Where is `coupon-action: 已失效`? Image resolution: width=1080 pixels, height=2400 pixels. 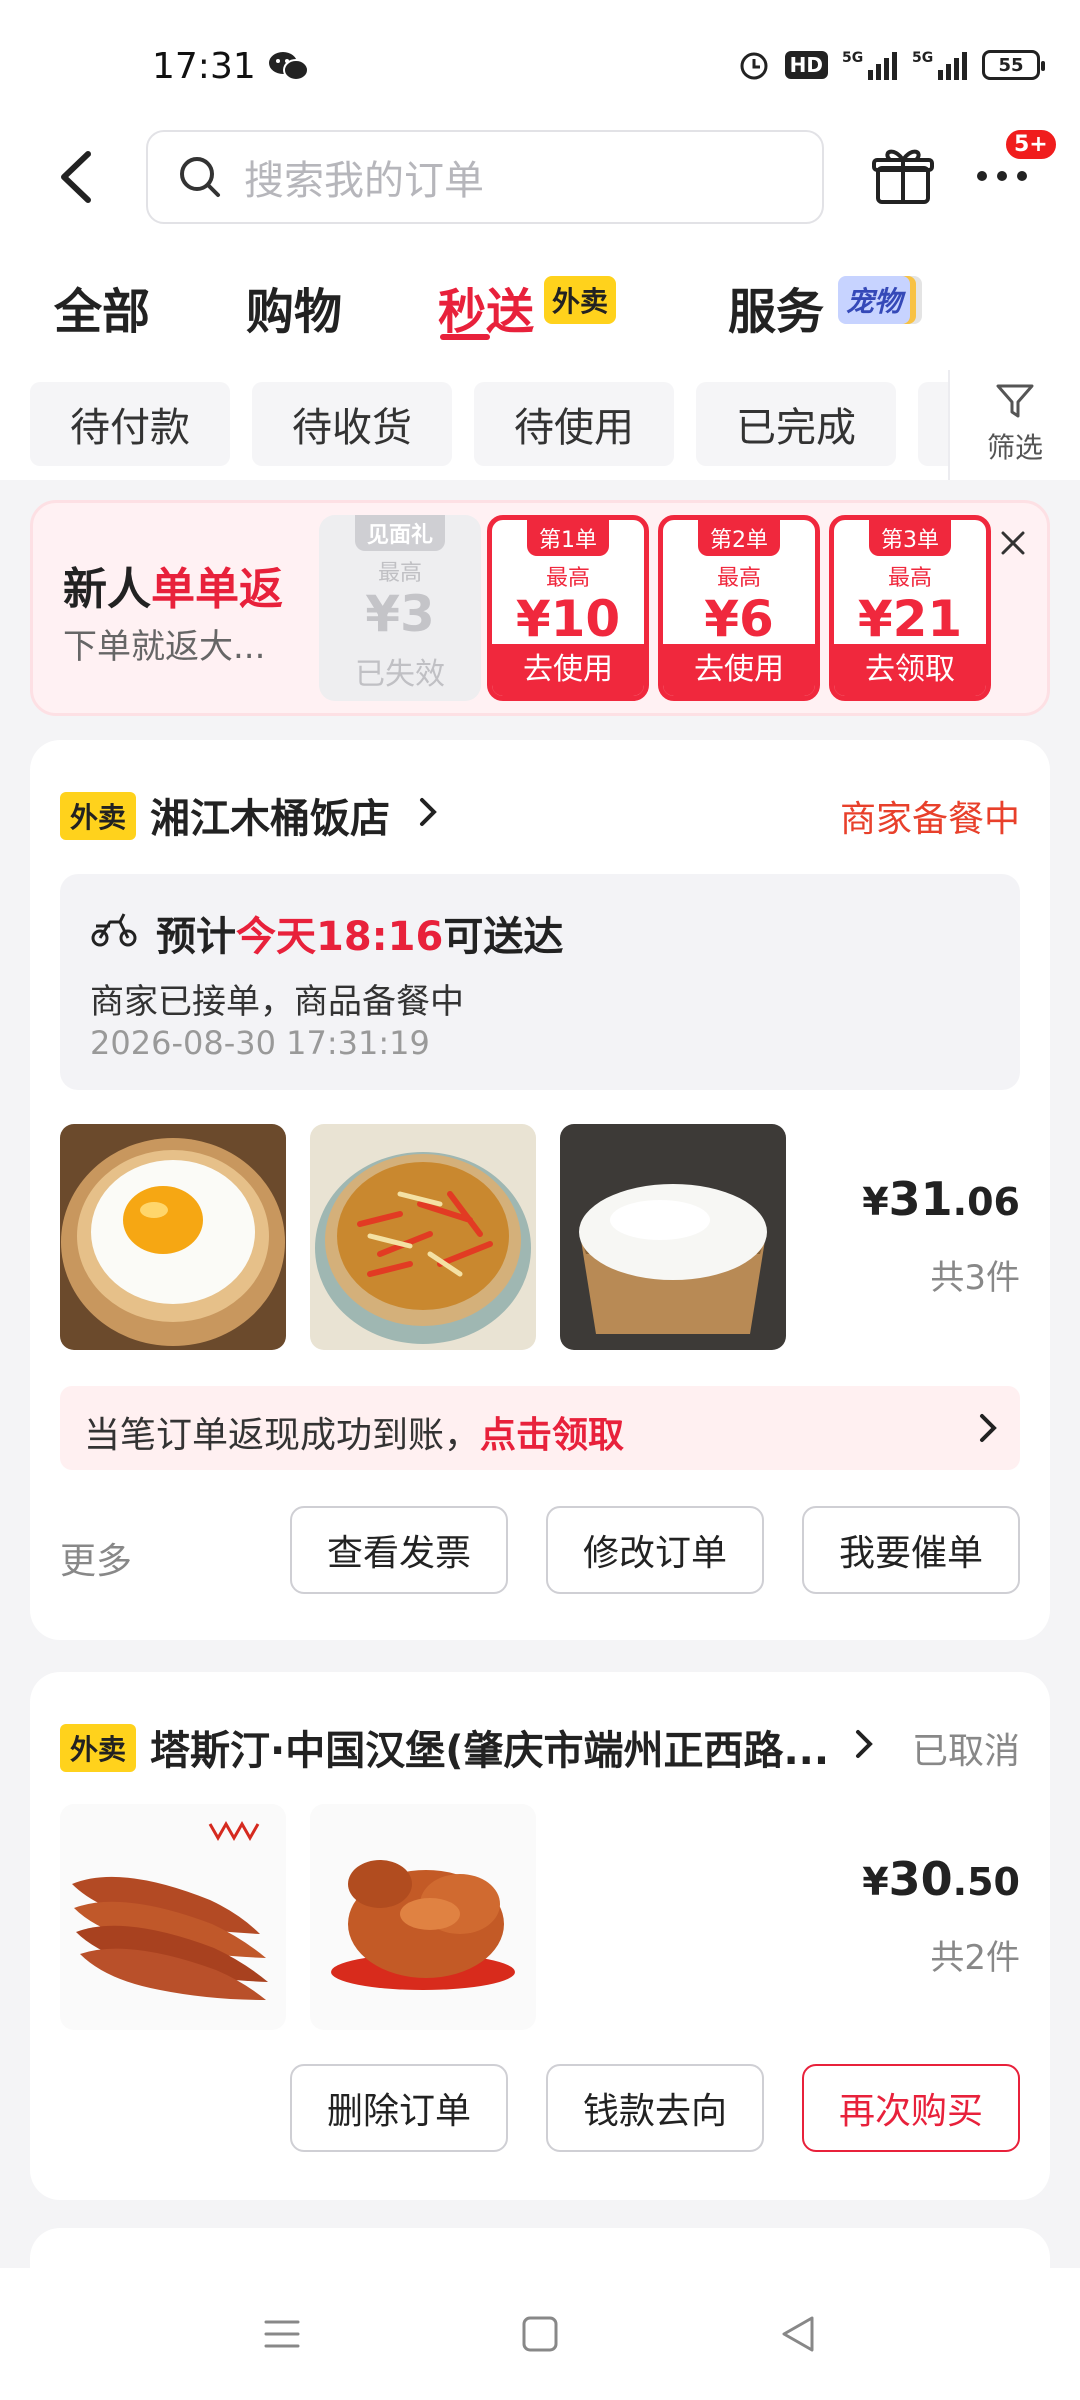
coupon-action: 已失效 is located at coordinates (400, 674).